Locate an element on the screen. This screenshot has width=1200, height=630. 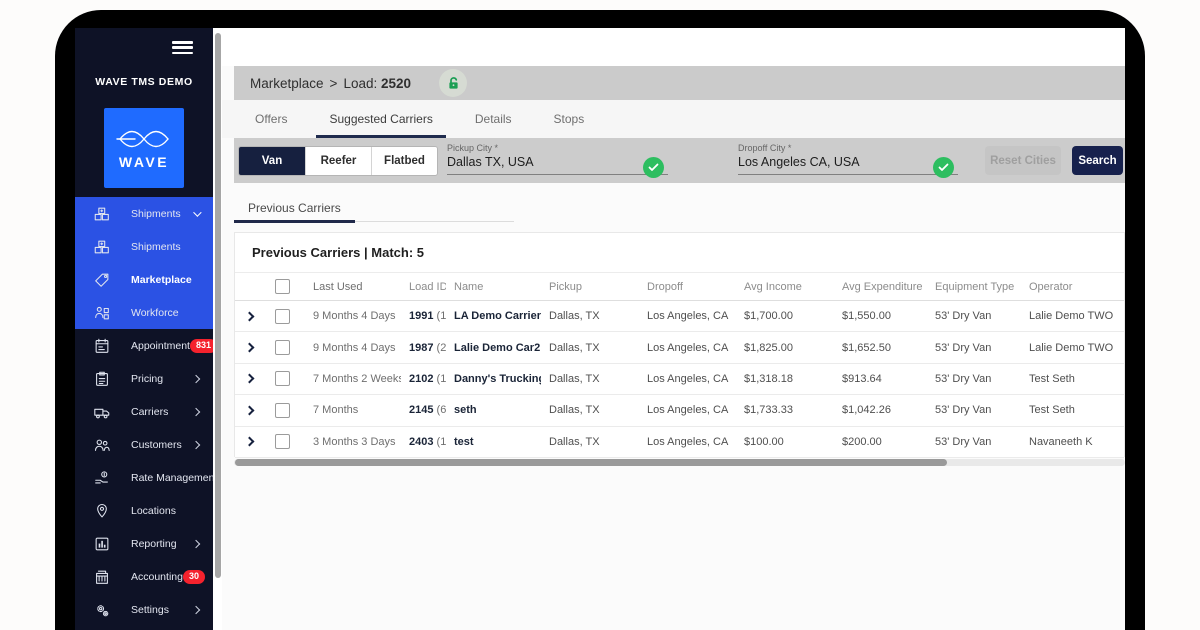
sidebar-item-label: Settings is located at coordinates (150, 609).